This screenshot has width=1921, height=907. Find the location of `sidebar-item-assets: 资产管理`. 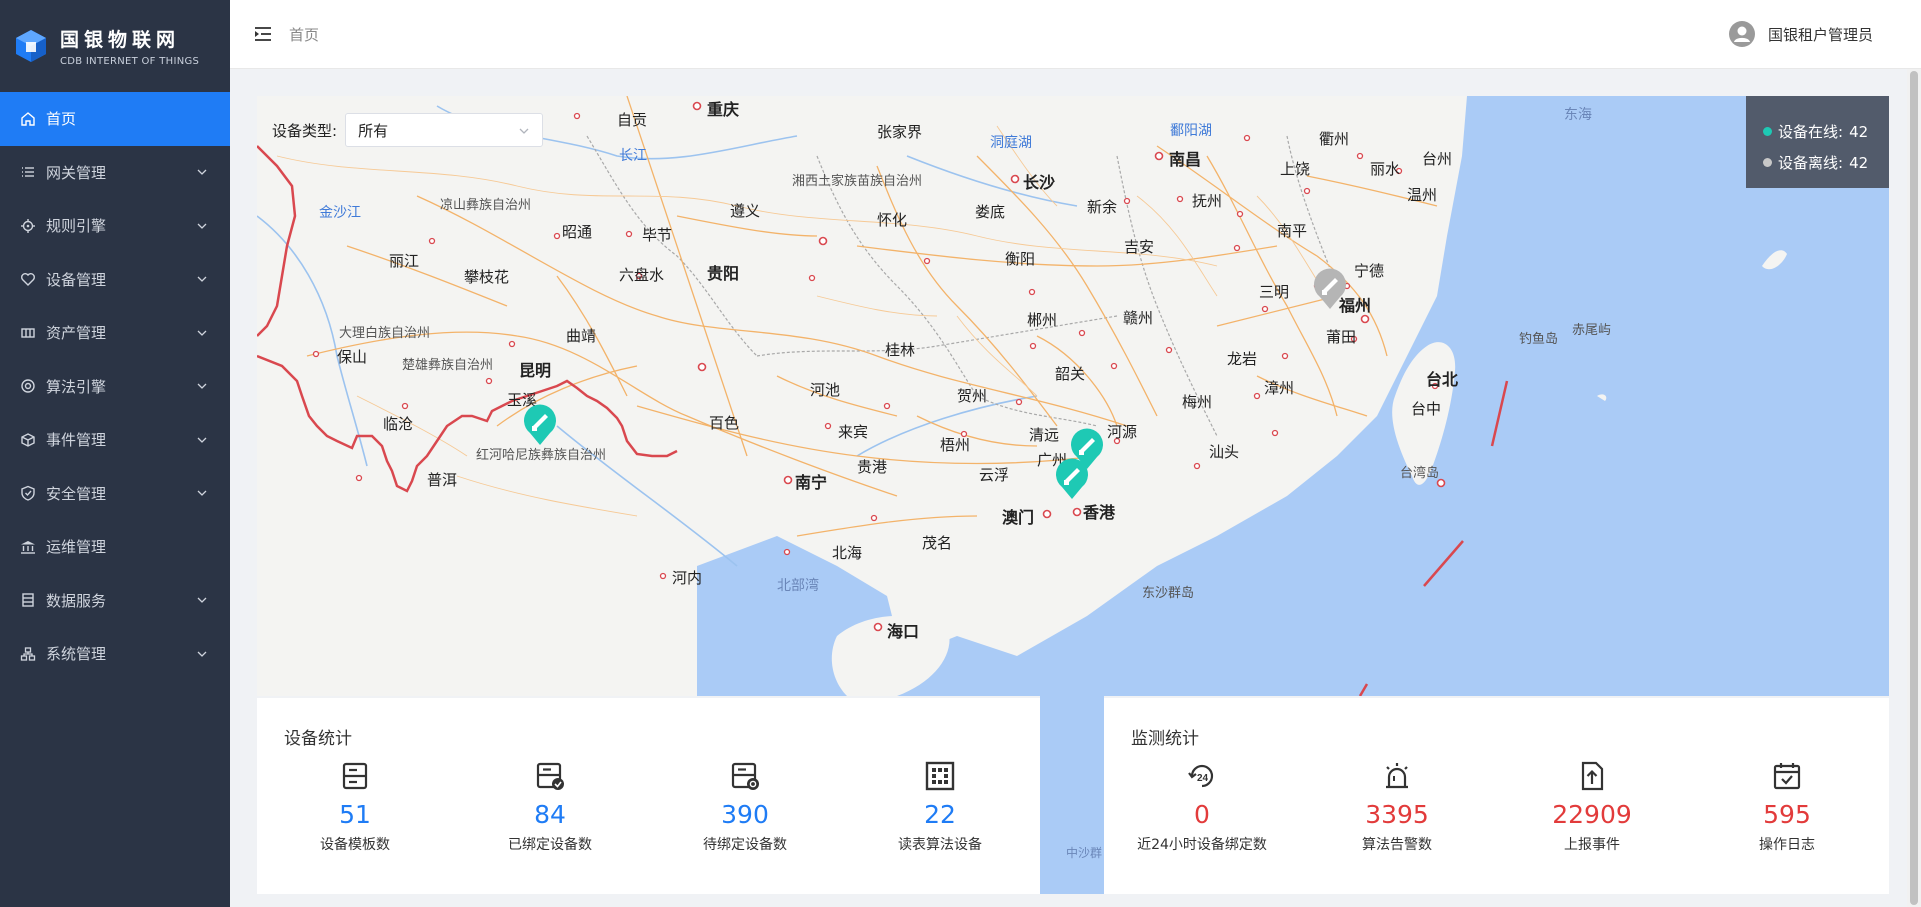

sidebar-item-assets: 资产管理 is located at coordinates (115, 333).